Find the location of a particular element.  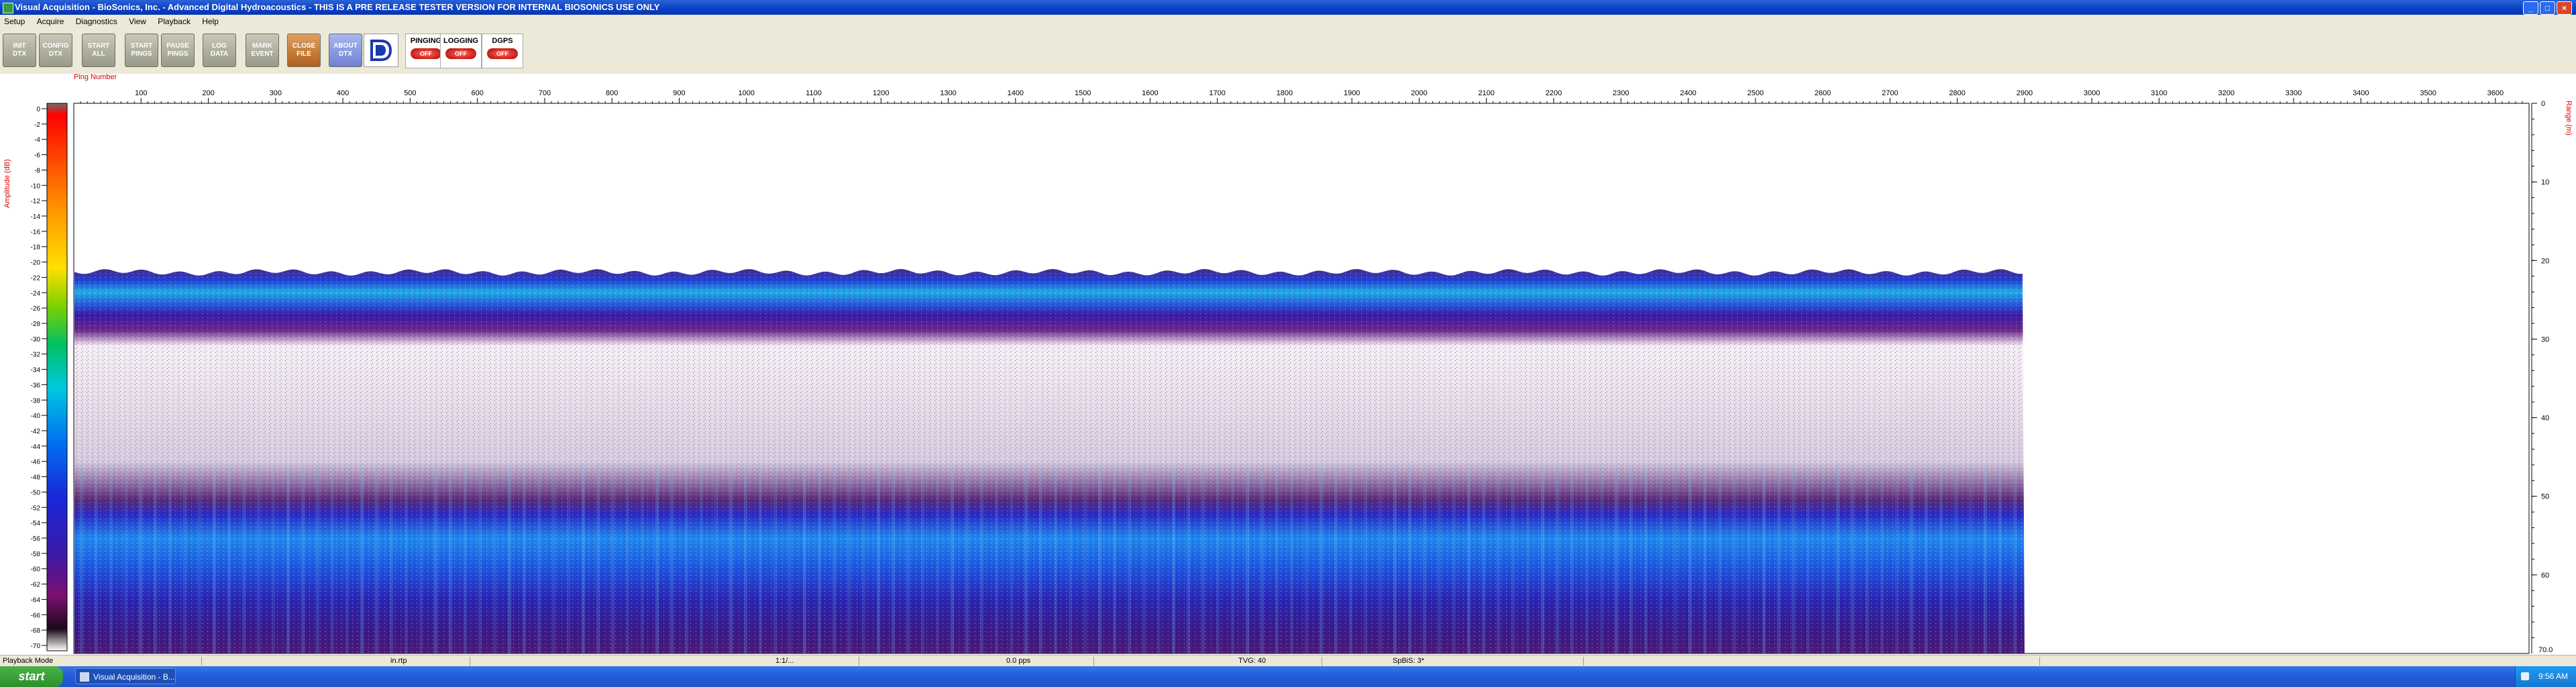

ping-tick-label: 900 is located at coordinates (679, 93).